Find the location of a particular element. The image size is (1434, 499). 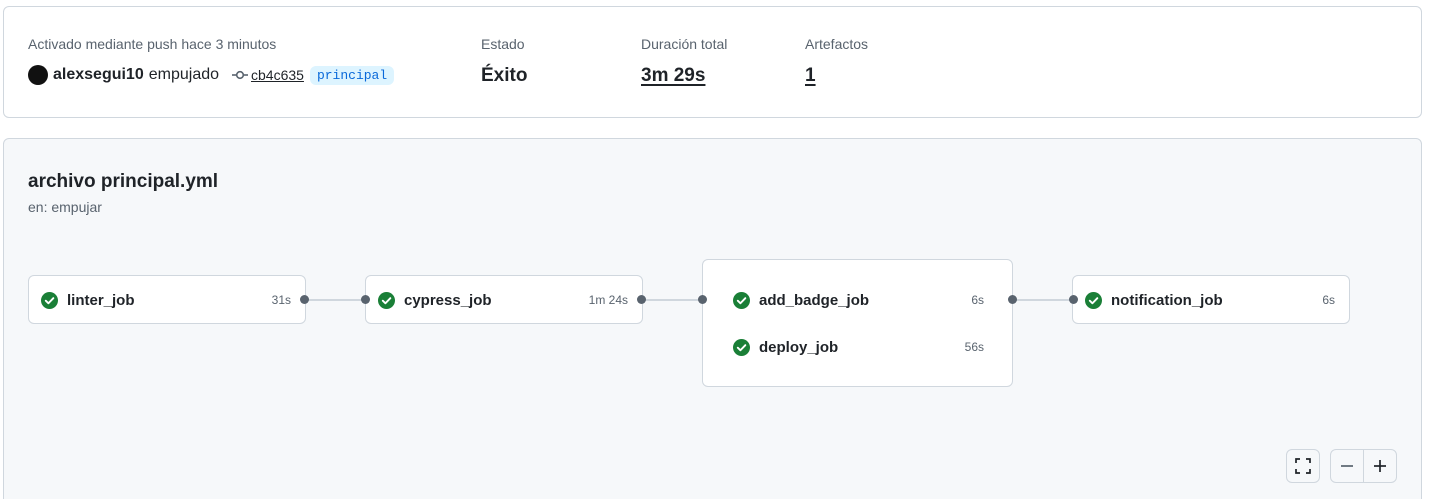

duration-label: Duración total is located at coordinates (684, 44).